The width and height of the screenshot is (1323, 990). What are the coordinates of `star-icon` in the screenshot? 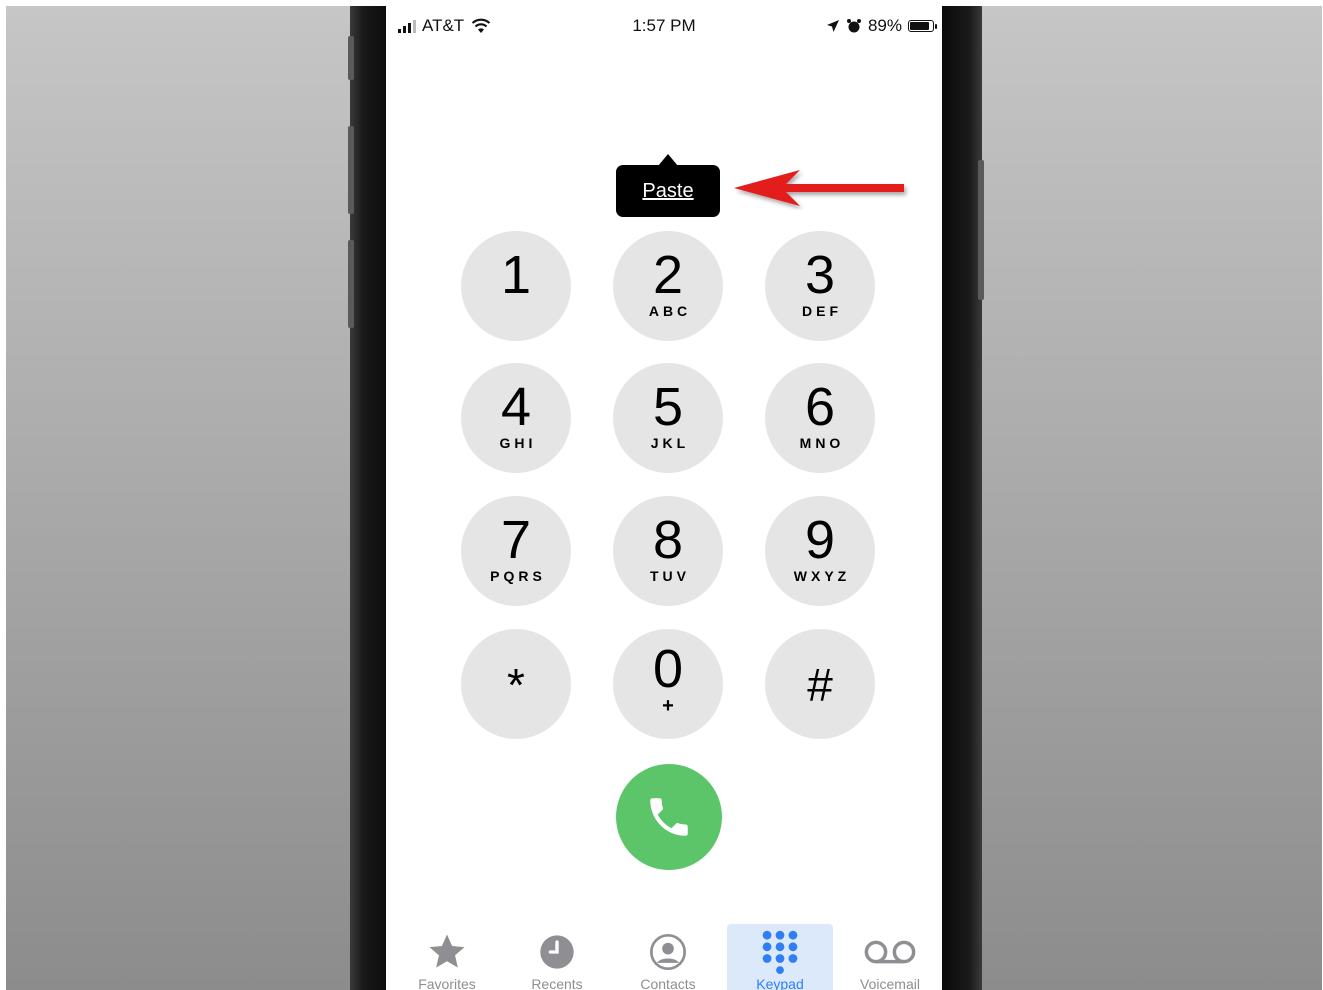 It's located at (447, 951).